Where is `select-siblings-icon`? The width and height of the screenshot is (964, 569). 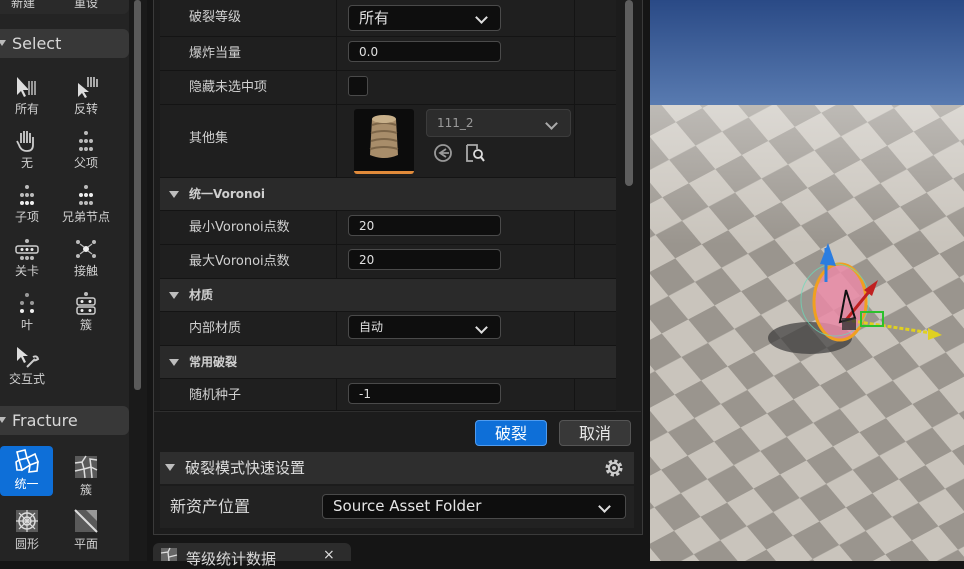
select-siblings-icon is located at coordinates (86, 195).